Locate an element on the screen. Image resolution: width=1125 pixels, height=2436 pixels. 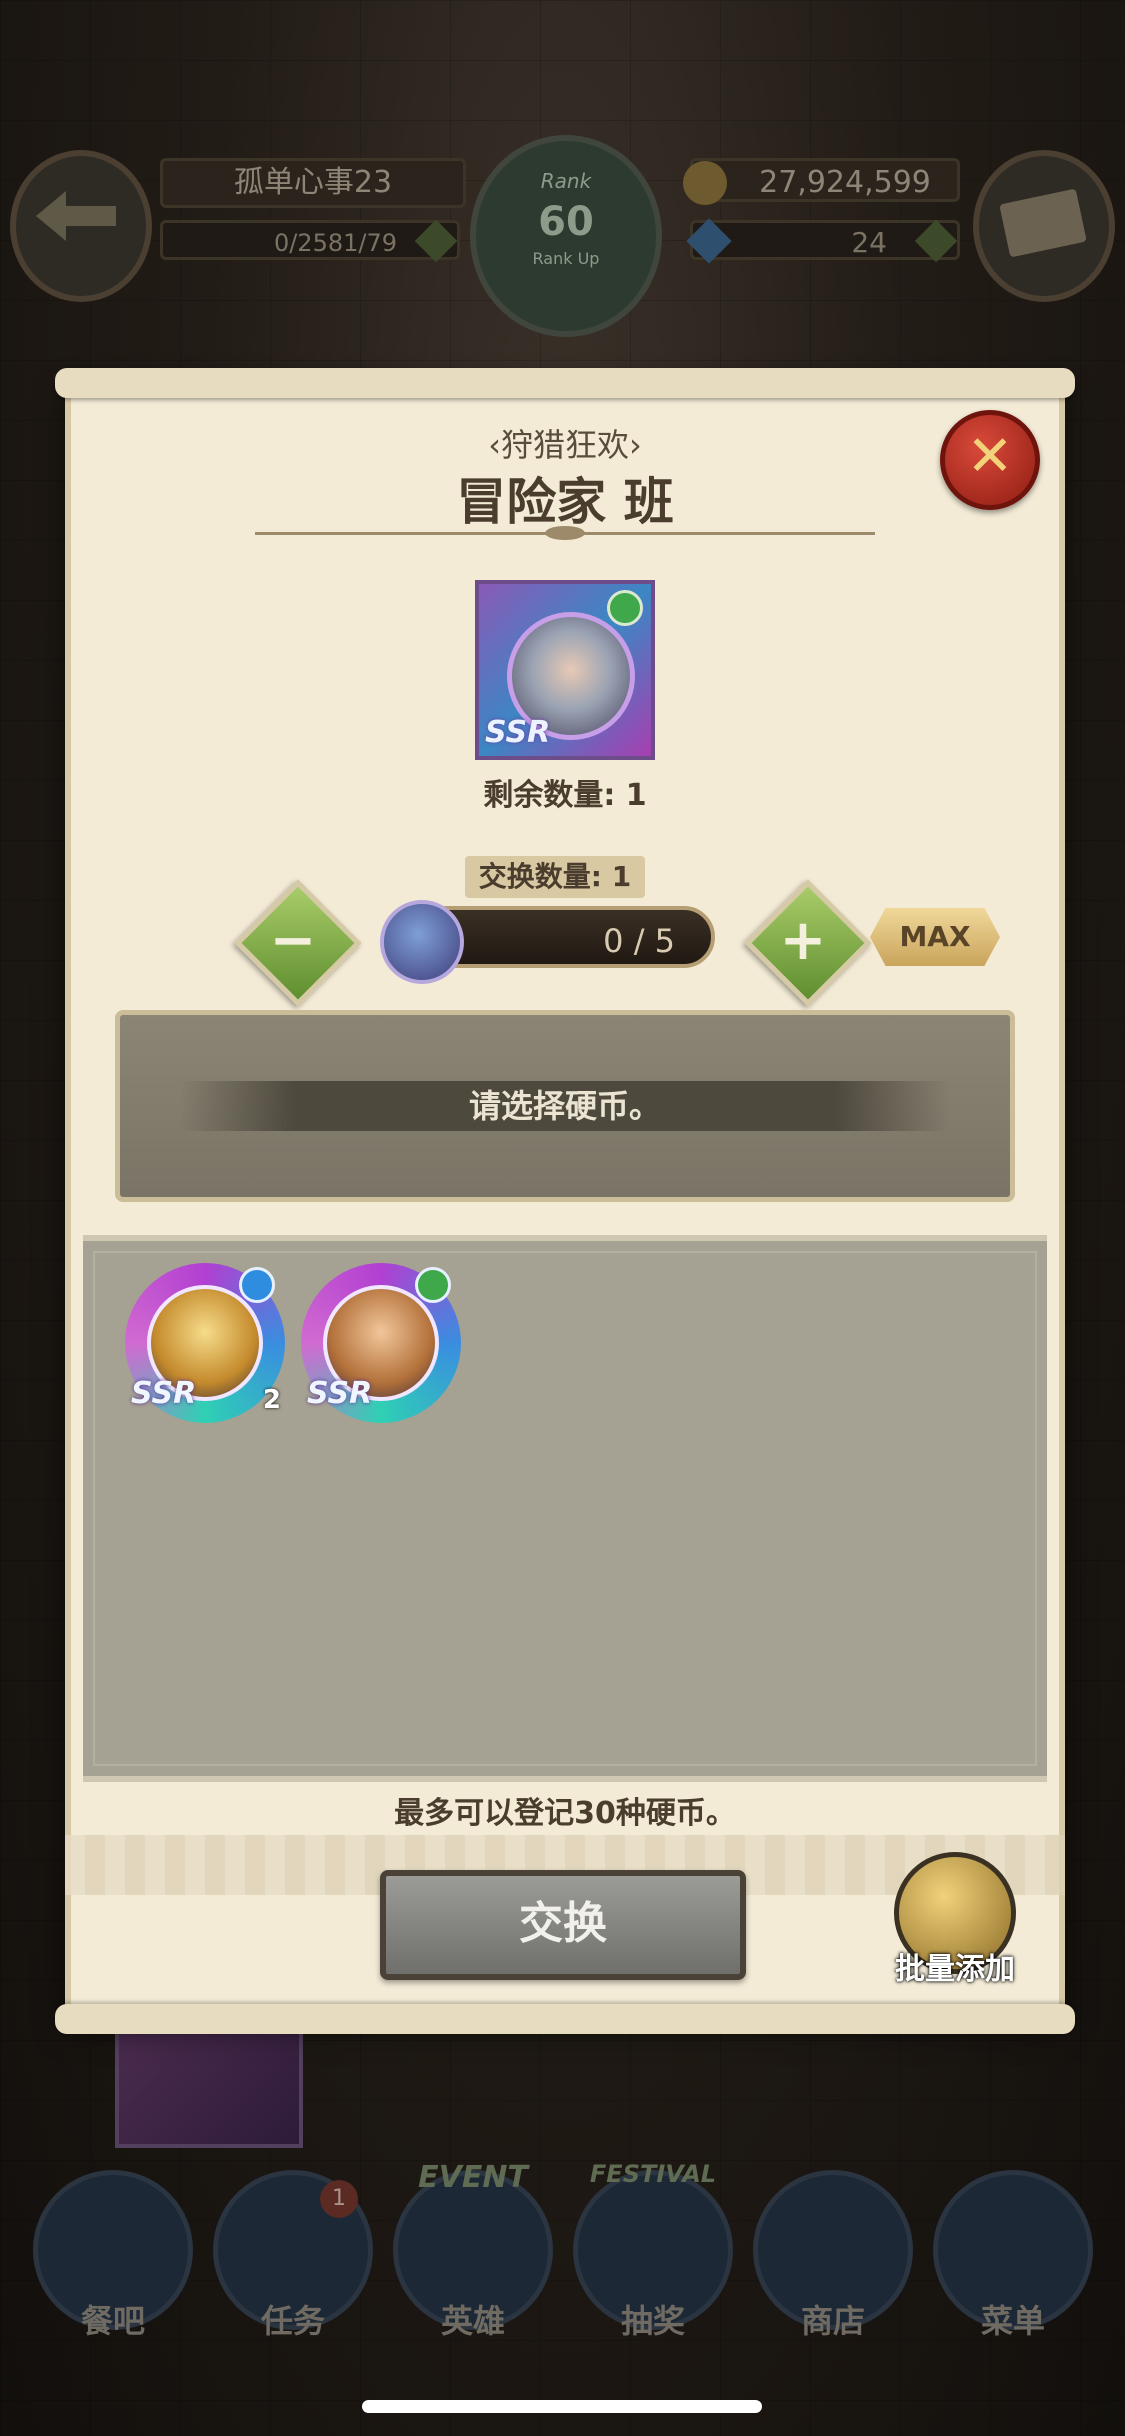
select-prompt: 请选择硬币。 is located at coordinates (565, 1106).